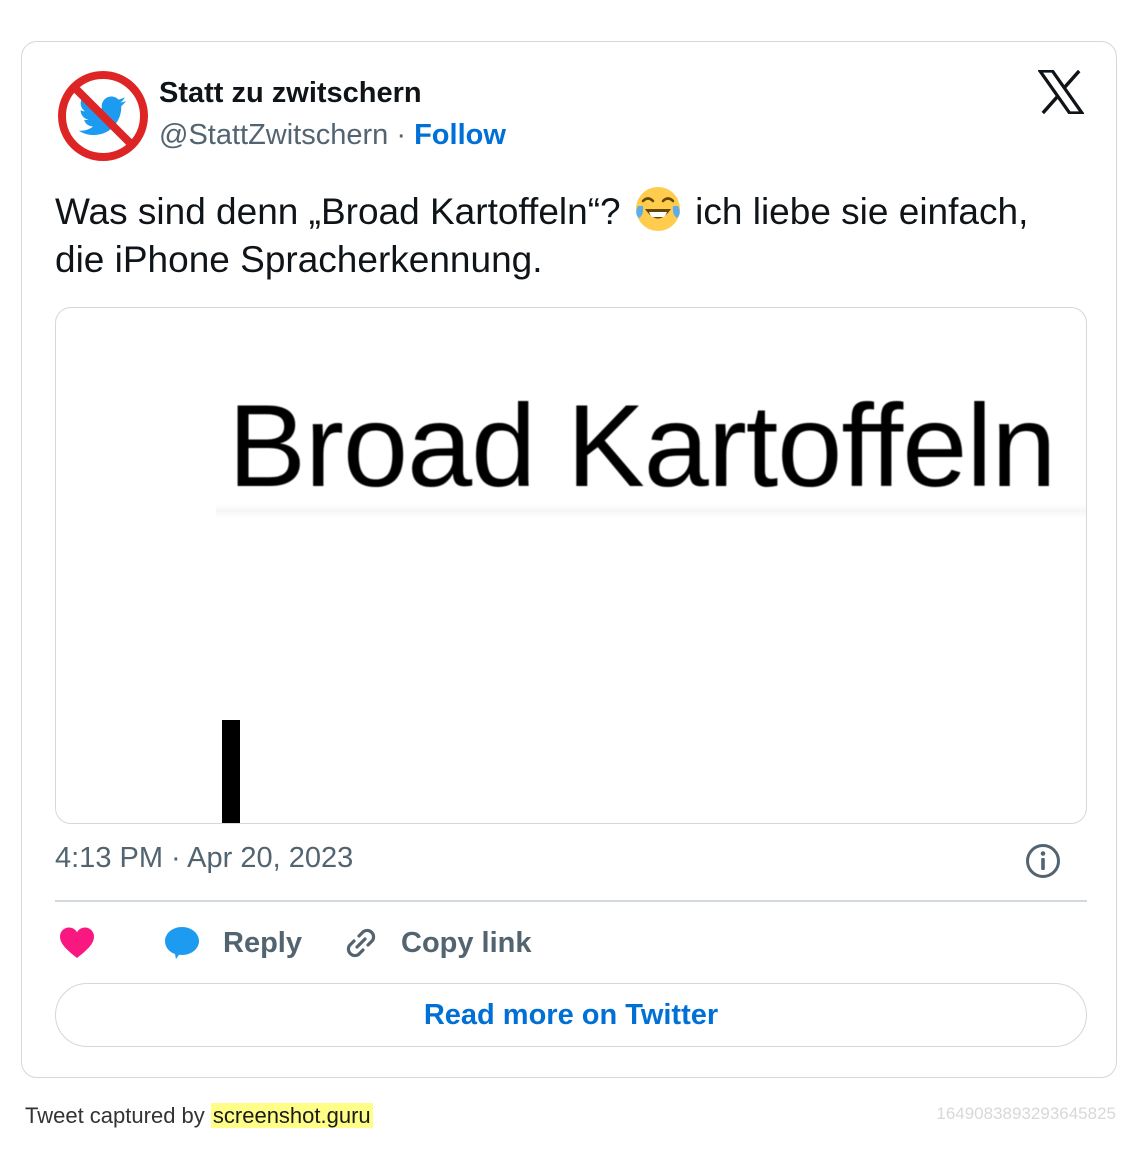  I want to click on face-with-tears-of-joy-icon, so click(657, 209).